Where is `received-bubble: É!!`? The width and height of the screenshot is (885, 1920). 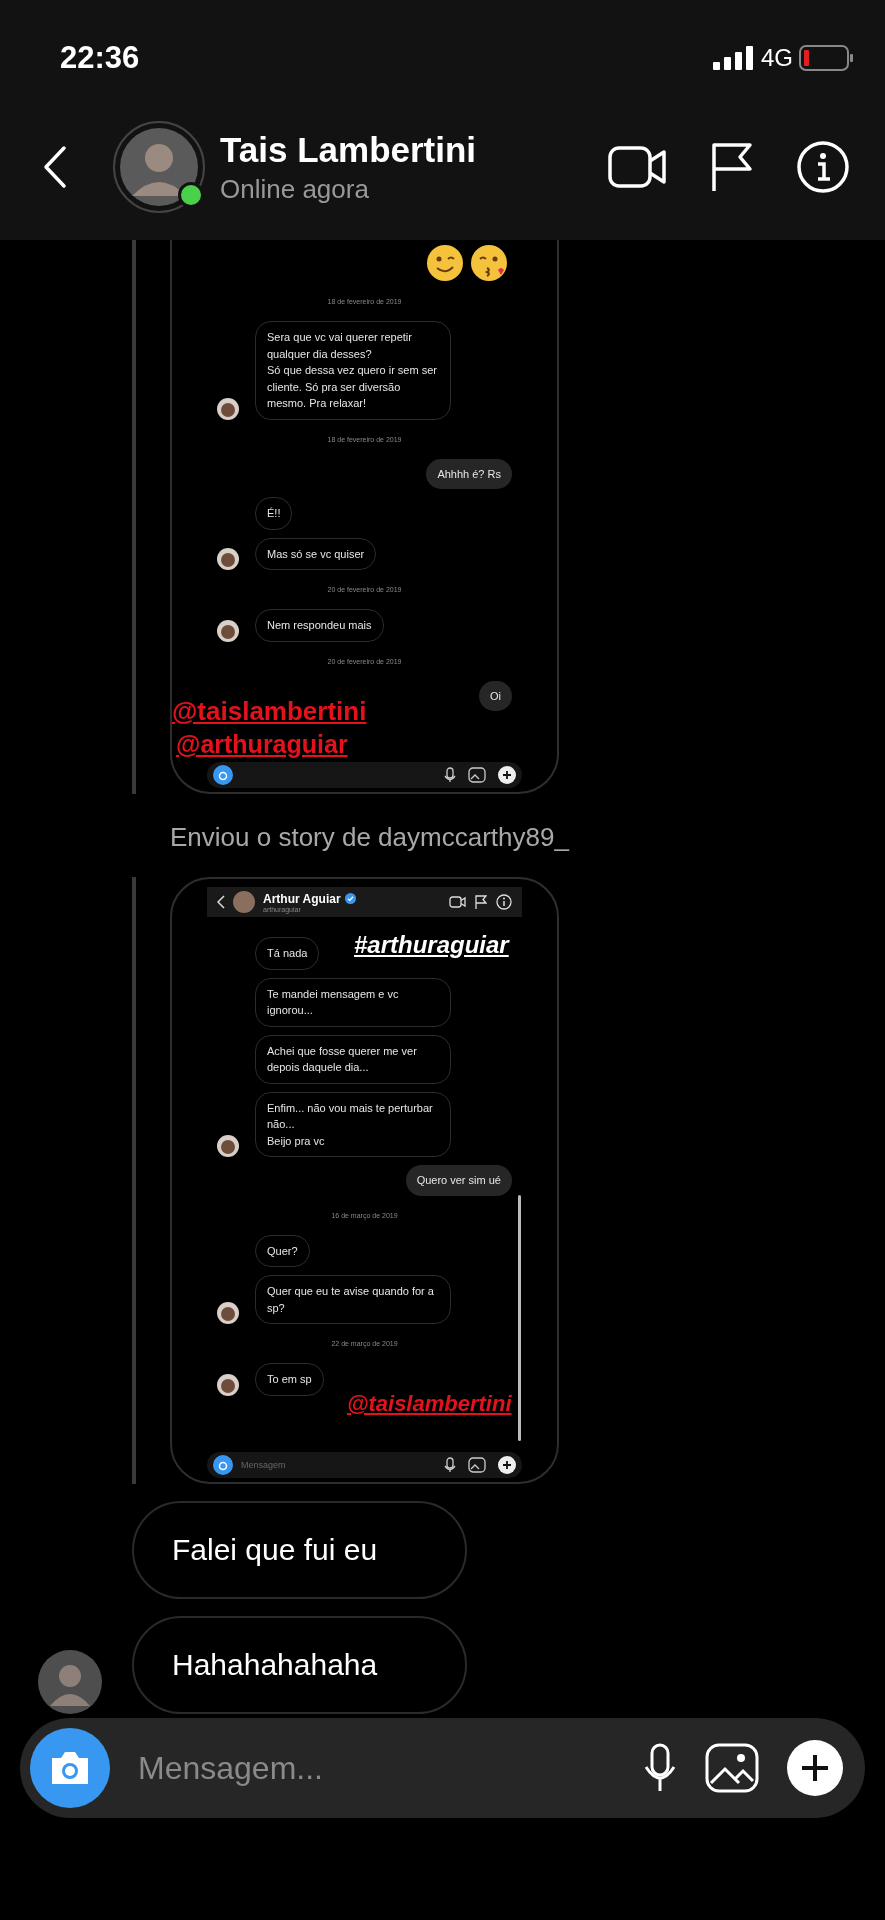
received-bubble: É!! is located at coordinates (274, 513).